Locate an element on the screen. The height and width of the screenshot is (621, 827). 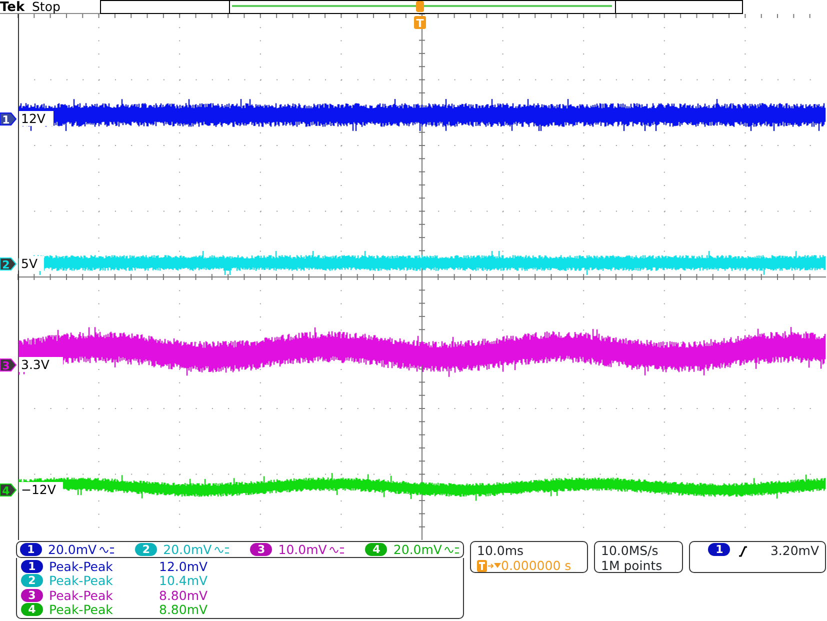
channel-marker: 2 is located at coordinates (8, 265).